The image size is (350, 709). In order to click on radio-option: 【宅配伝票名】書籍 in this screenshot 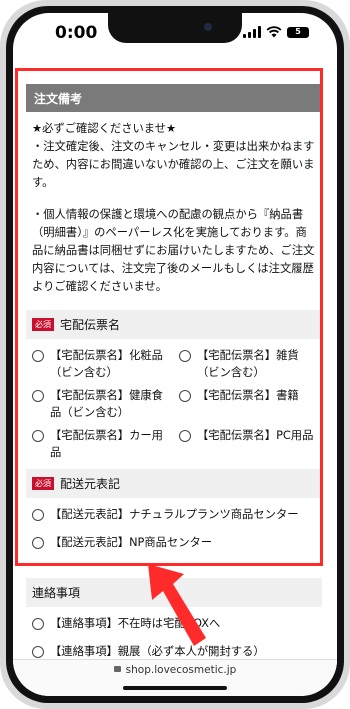, I will do `click(247, 404)`.